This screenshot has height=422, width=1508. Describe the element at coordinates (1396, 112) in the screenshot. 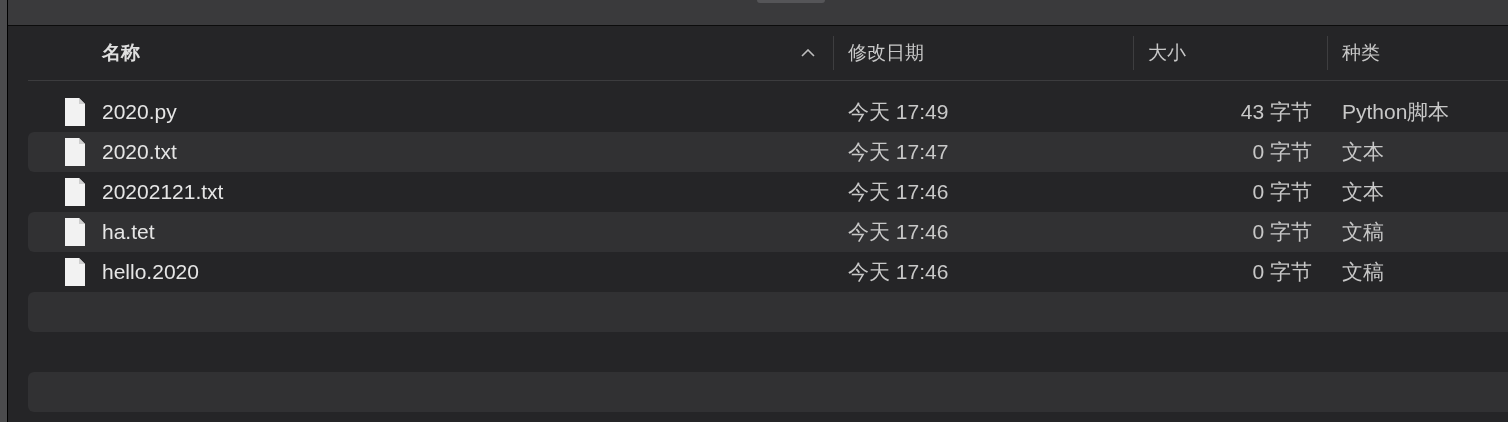

I see `file-kind: Python脚本` at that location.